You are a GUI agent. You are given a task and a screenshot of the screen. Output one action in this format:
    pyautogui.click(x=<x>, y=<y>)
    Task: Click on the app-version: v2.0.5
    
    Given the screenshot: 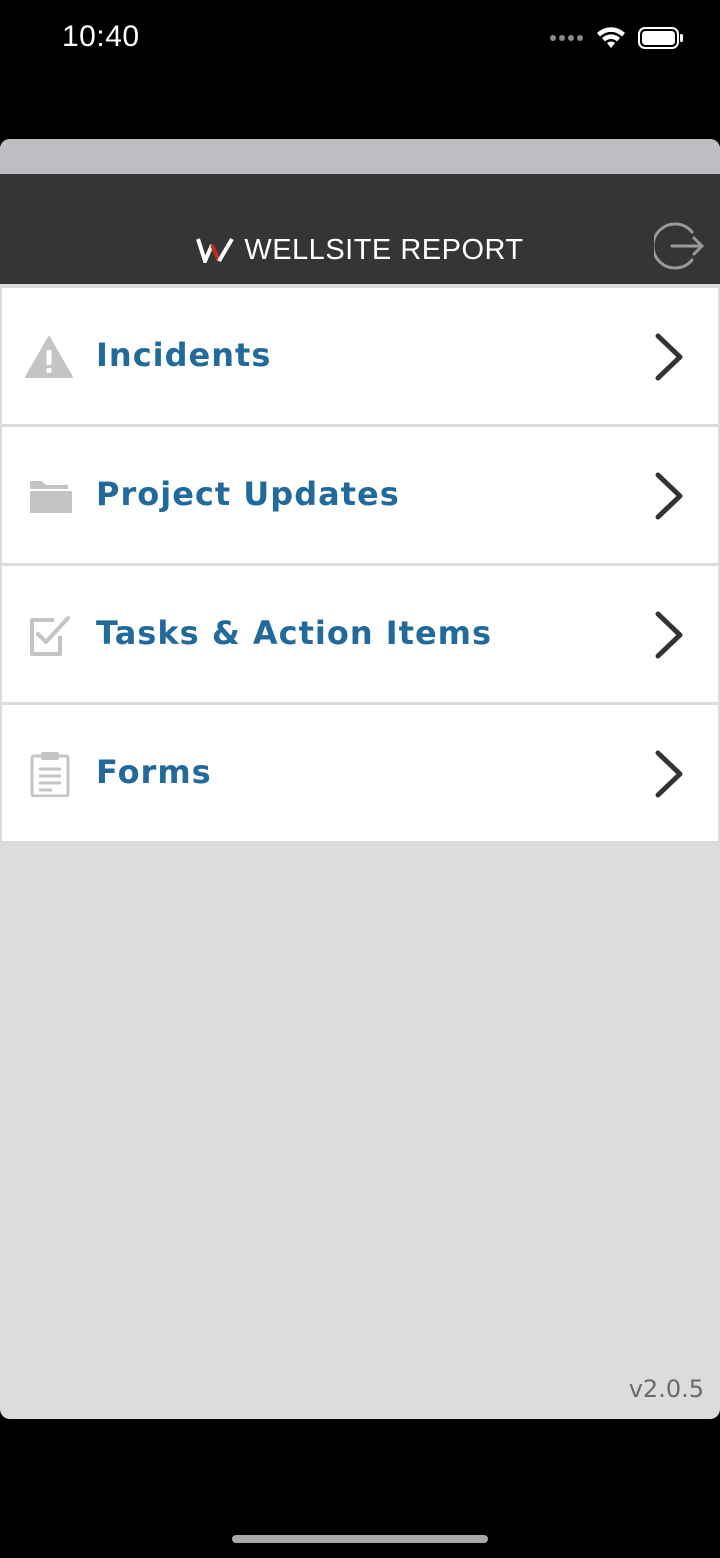 What is the action you would take?
    pyautogui.click(x=666, y=1389)
    